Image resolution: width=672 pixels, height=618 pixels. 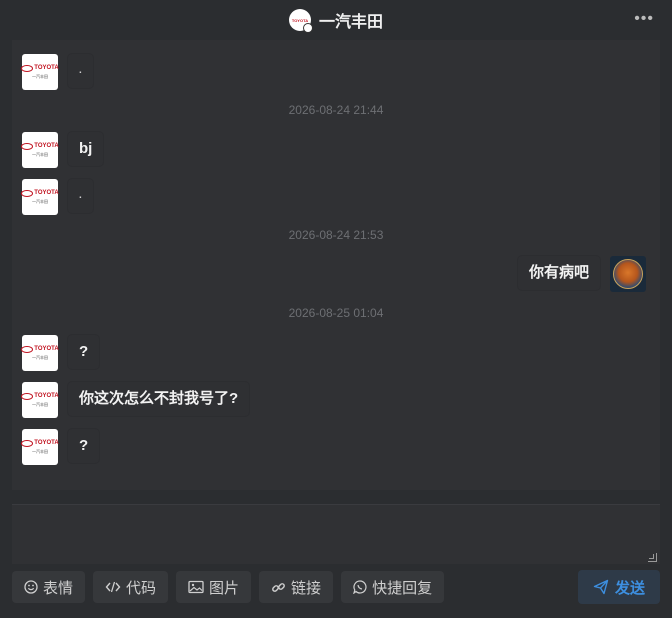 I want to click on code-button: 代码, so click(x=131, y=587).